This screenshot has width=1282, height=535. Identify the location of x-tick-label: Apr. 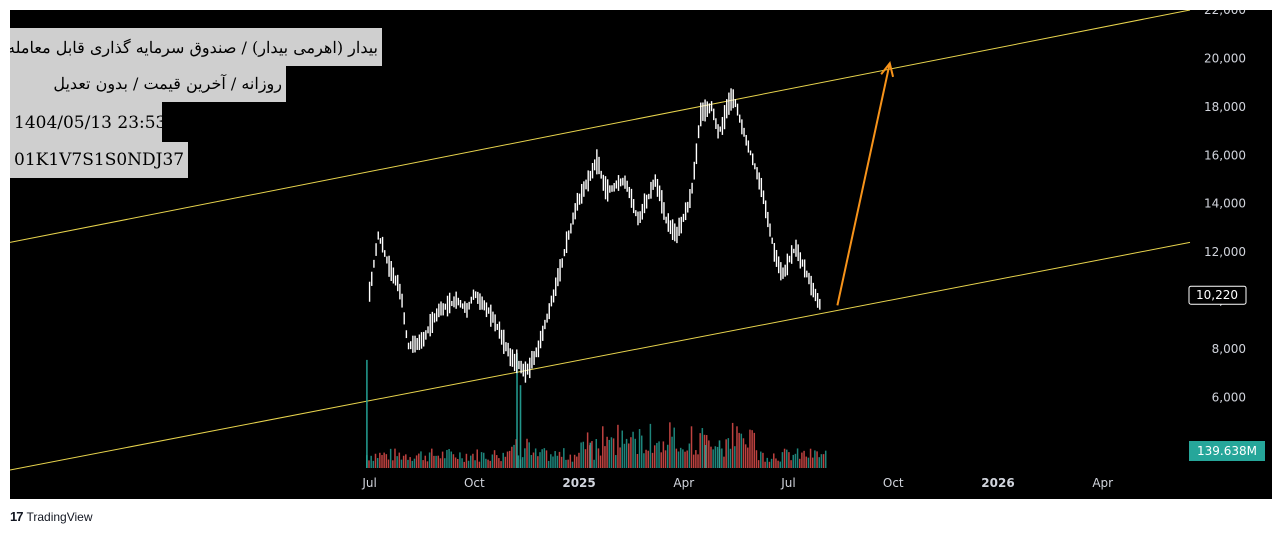
(683, 483).